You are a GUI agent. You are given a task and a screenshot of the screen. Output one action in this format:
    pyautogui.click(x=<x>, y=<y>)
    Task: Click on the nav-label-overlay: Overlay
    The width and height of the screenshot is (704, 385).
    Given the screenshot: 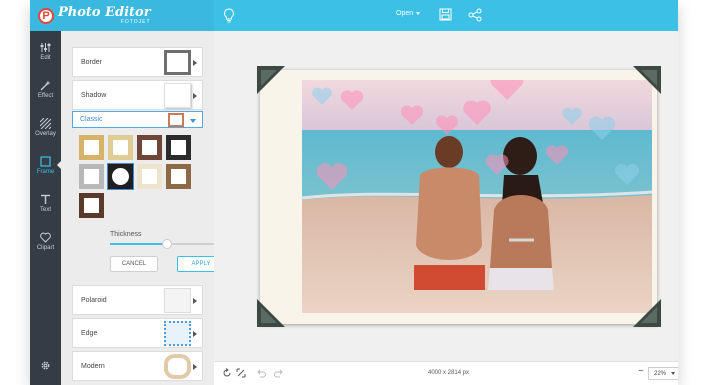 What is the action you would take?
    pyautogui.click(x=45, y=133)
    